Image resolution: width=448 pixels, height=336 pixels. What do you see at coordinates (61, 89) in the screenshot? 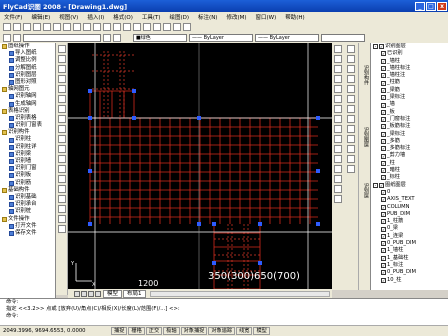
I see `rectangle-icon` at bounding box center [61, 89].